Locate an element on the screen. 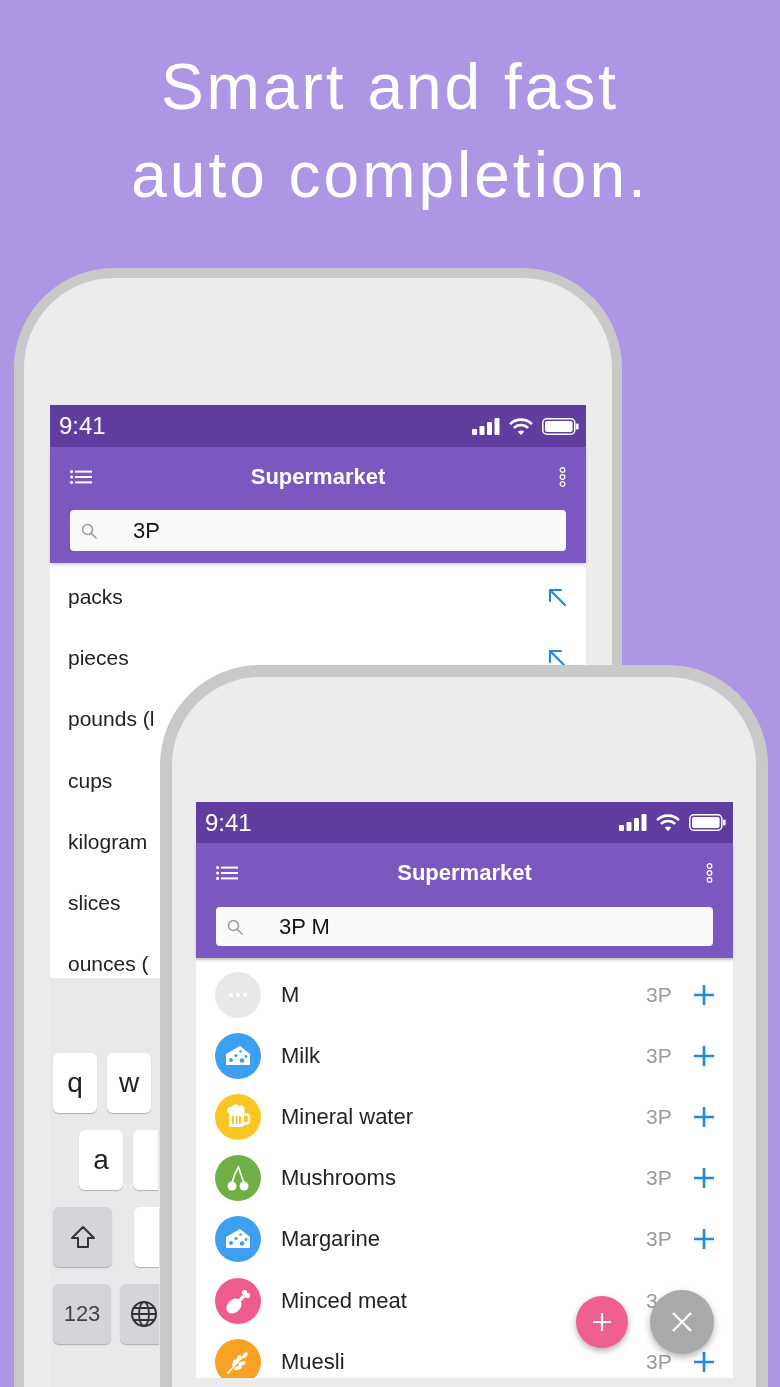  globe-icon is located at coordinates (144, 1314).